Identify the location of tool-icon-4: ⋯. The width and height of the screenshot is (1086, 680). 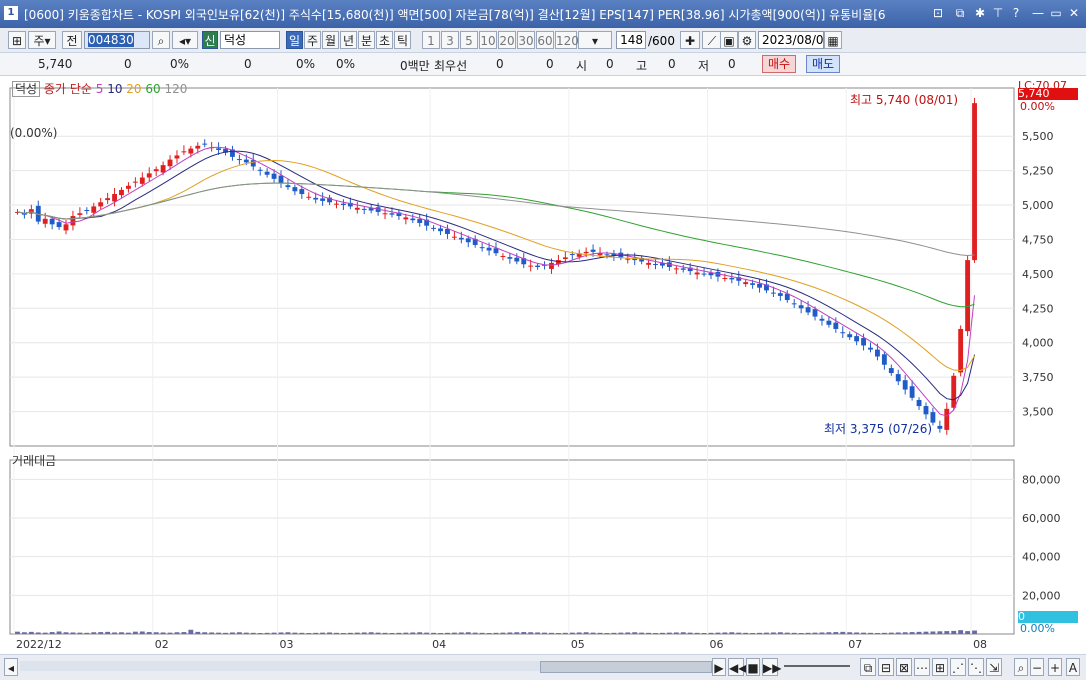
(922, 667).